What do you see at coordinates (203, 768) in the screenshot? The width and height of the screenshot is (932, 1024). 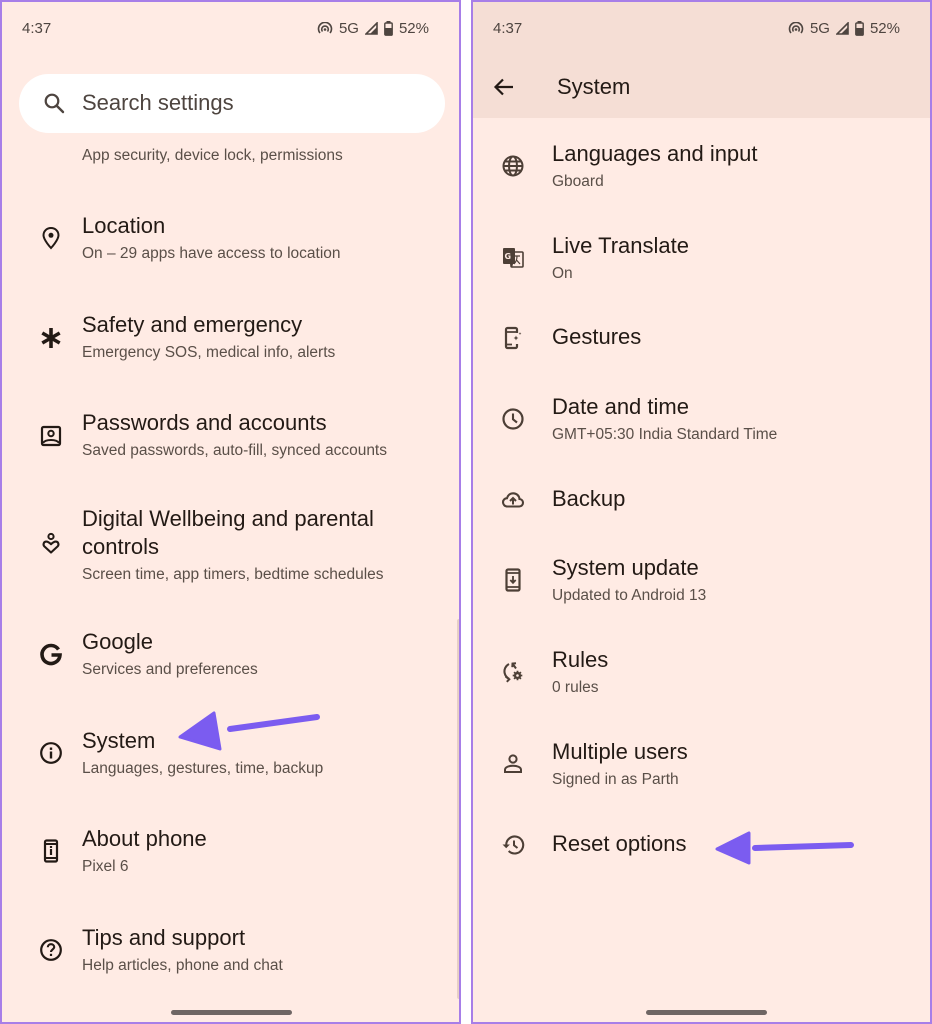 I see `item-subtitle: Languages, gestures, time, backup` at bounding box center [203, 768].